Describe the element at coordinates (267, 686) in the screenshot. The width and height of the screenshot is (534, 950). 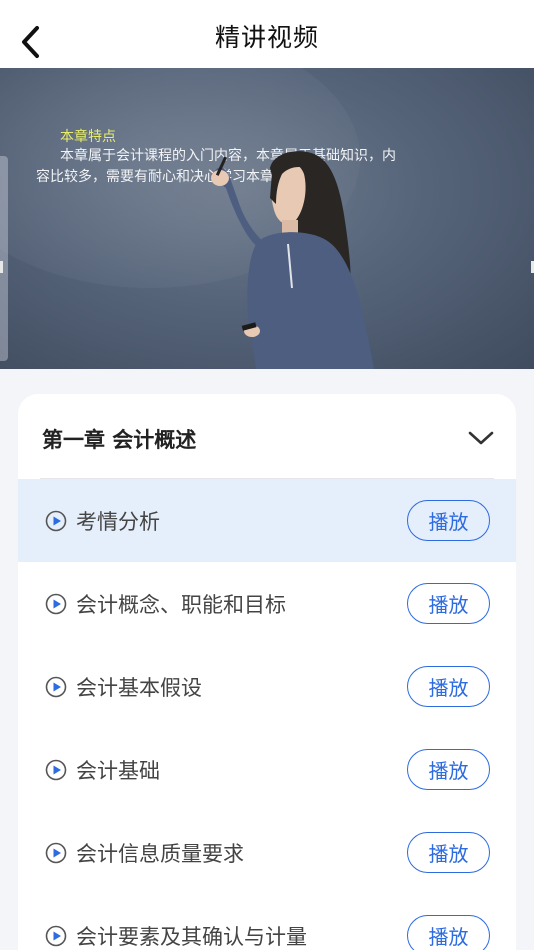
I see `lesson-item: 会计基本假设 播放` at that location.